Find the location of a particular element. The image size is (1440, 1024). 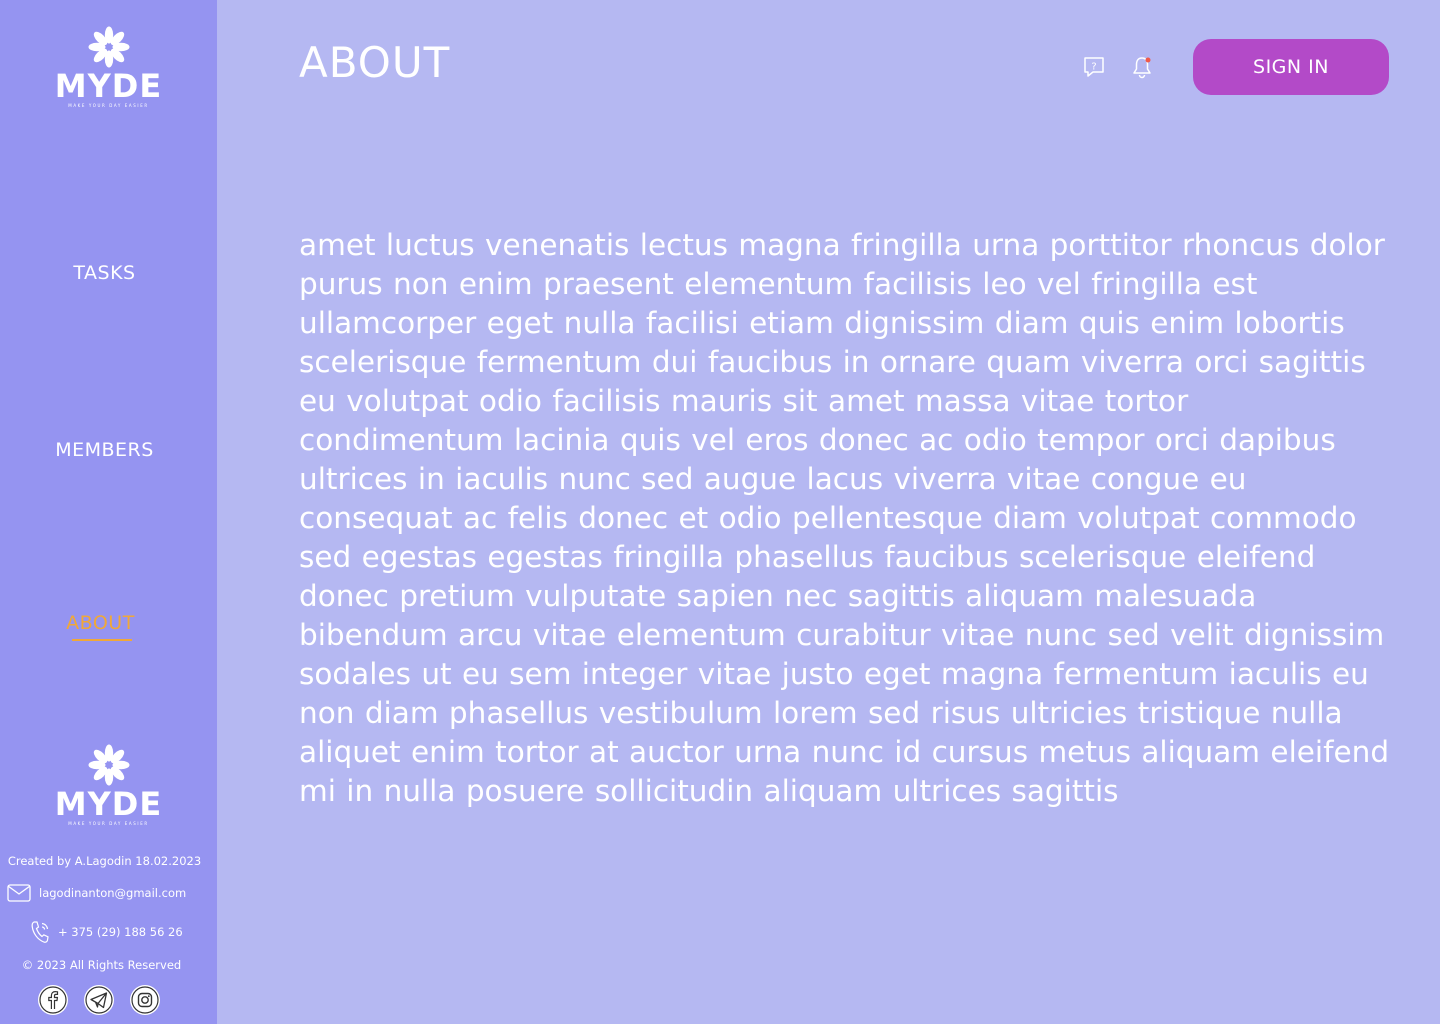

instagram-icon is located at coordinates (145, 1000).